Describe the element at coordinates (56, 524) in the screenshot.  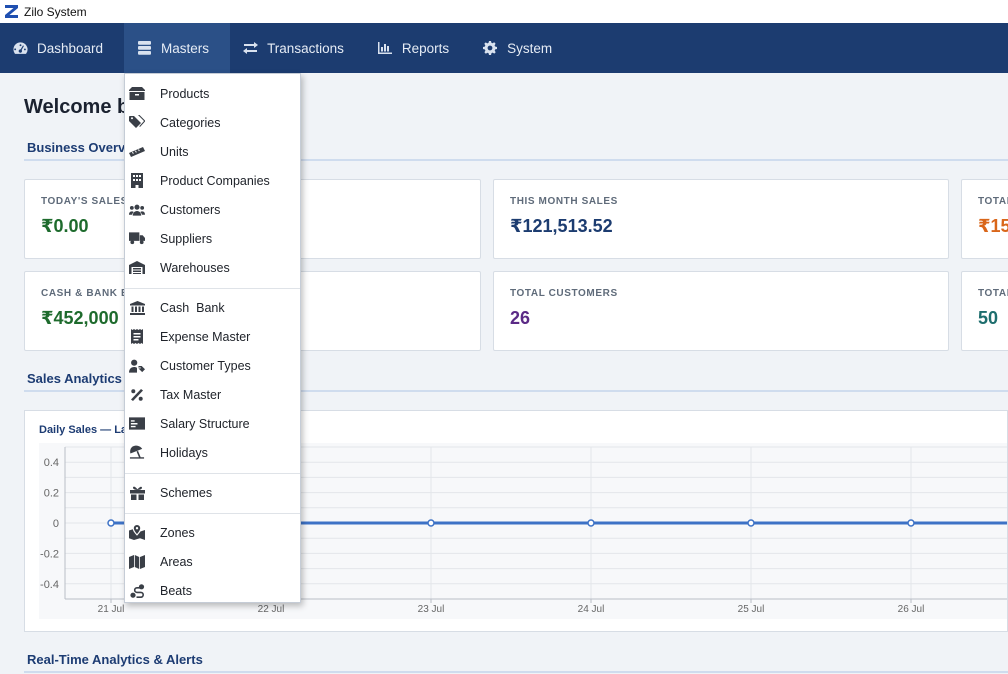
I see `y-tick-label: 0` at that location.